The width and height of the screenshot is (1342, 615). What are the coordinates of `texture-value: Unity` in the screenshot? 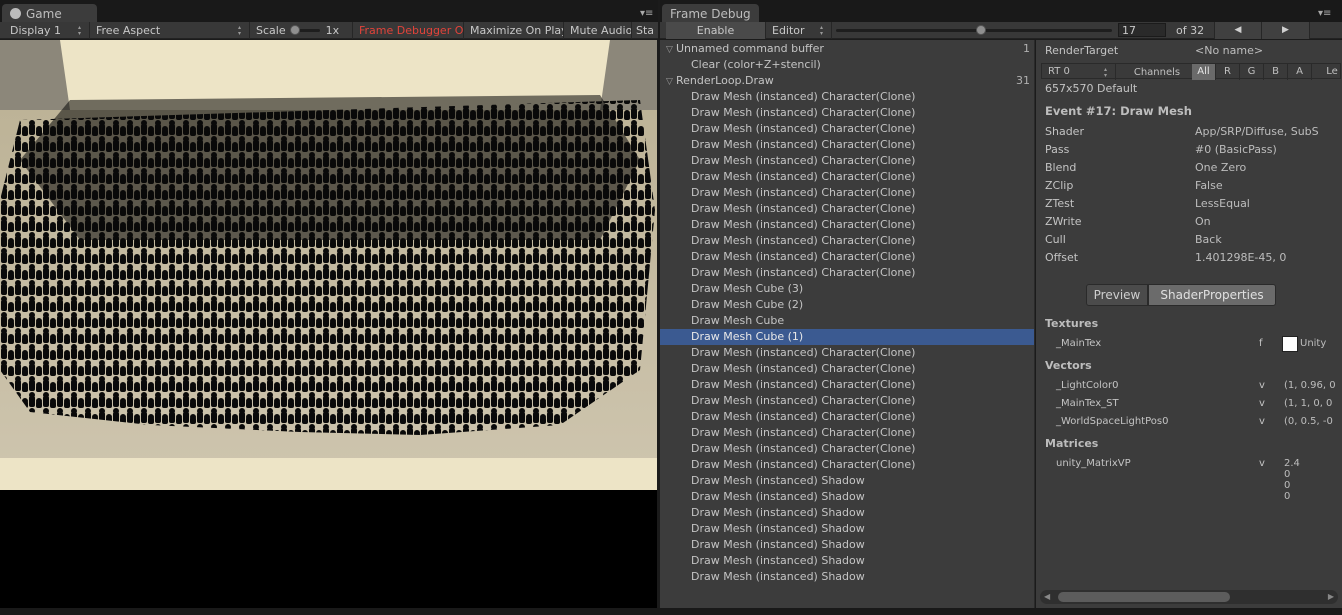 It's located at (1313, 343).